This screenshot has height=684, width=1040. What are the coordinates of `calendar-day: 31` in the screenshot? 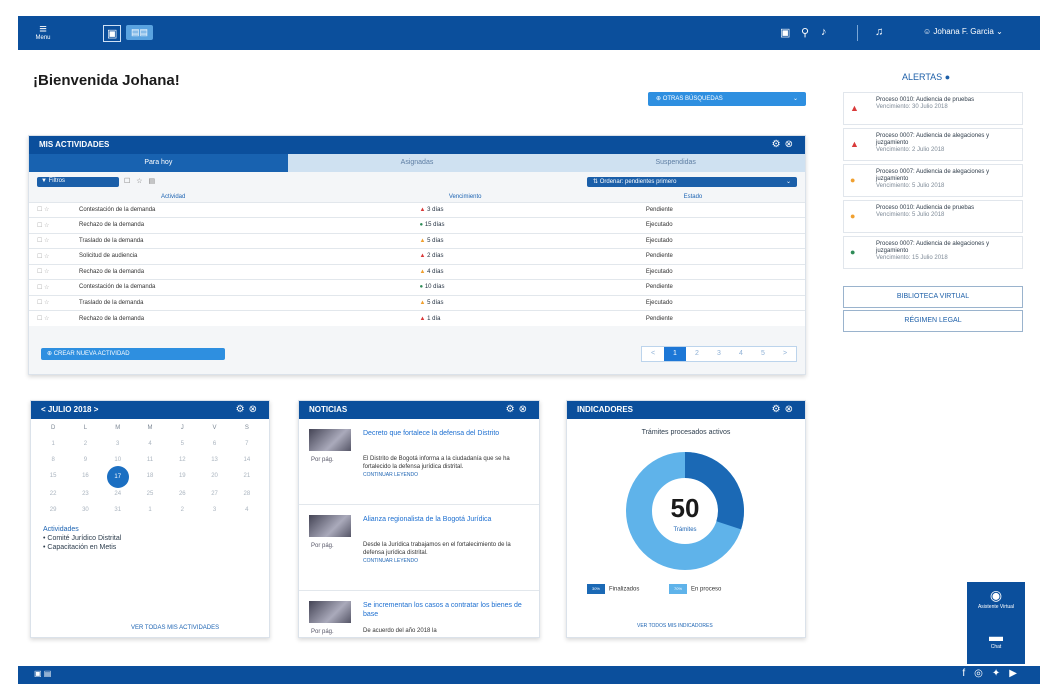 It's located at (118, 510).